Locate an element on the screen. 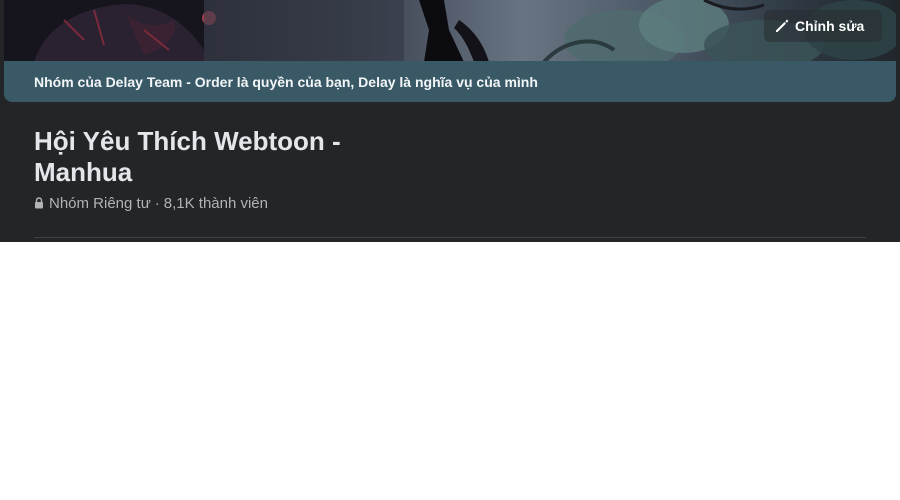 Image resolution: width=900 pixels, height=500 pixels. header-divider is located at coordinates (450, 237).